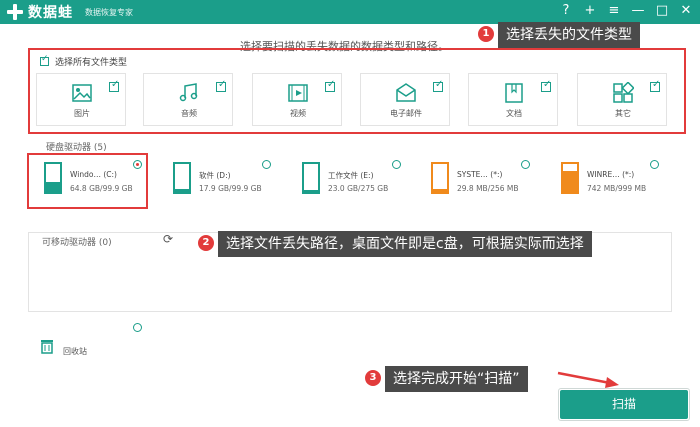  Describe the element at coordinates (358, 188) in the screenshot. I see `drive-size: 23.0 GB/275 GB` at that location.